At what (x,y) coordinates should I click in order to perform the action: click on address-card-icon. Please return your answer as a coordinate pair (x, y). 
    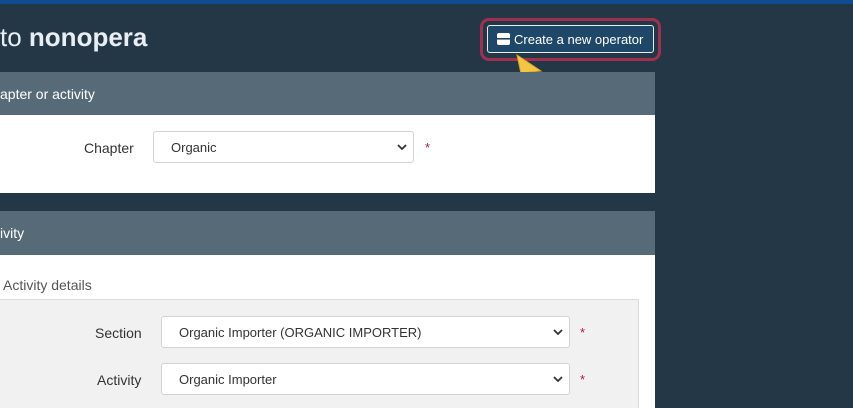
    Looking at the image, I should click on (503, 39).